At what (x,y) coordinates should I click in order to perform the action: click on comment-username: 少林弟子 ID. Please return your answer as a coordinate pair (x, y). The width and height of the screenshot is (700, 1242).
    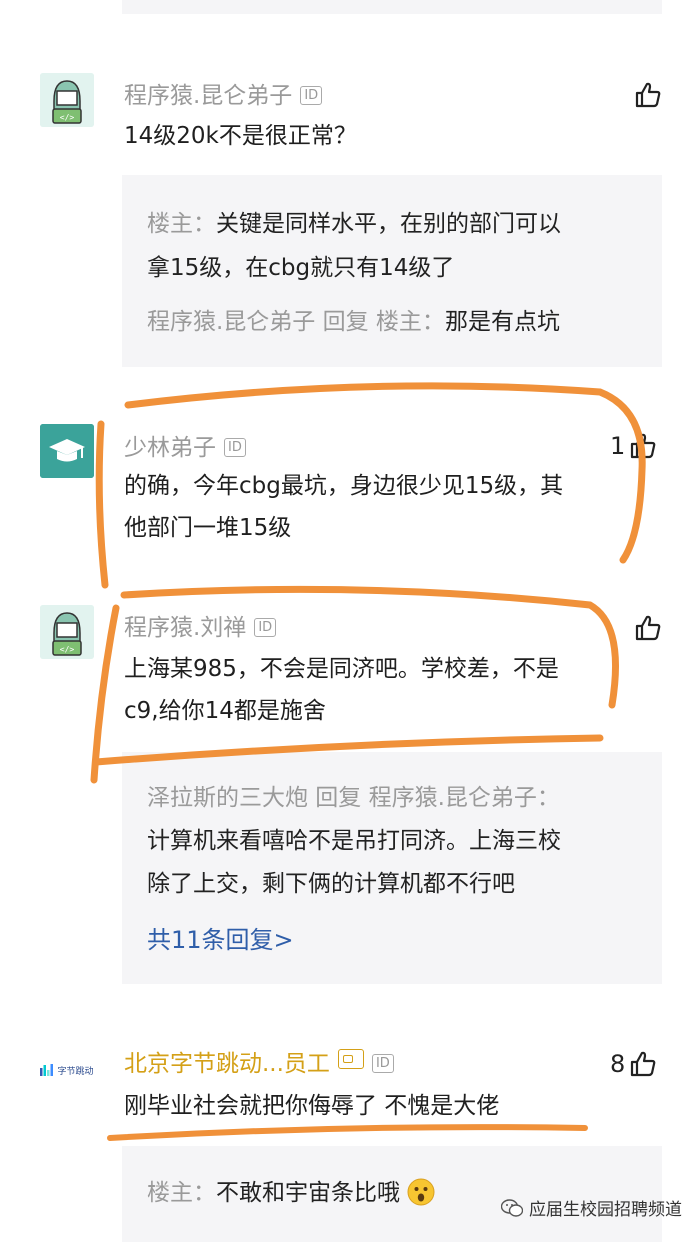
    Looking at the image, I should click on (185, 445).